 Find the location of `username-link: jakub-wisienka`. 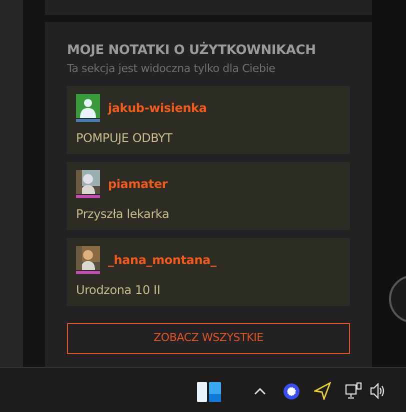

username-link: jakub-wisienka is located at coordinates (157, 108).